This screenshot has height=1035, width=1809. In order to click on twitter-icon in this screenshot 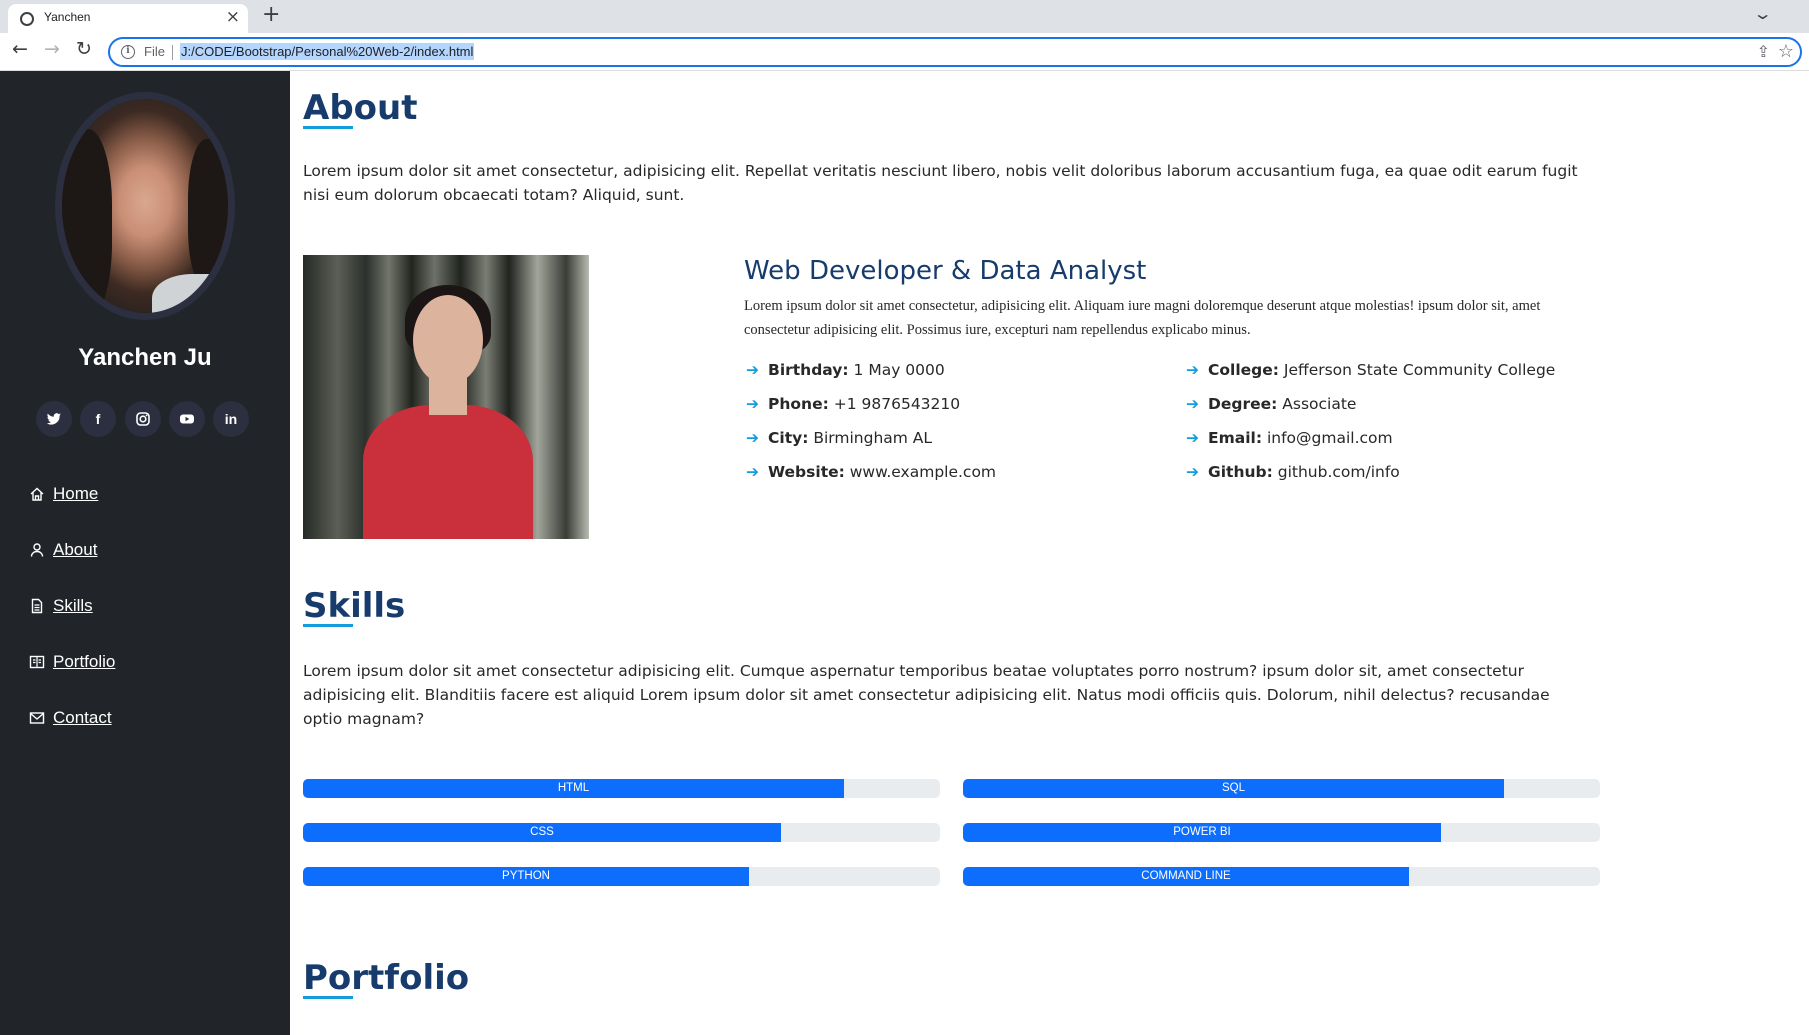, I will do `click(54, 419)`.